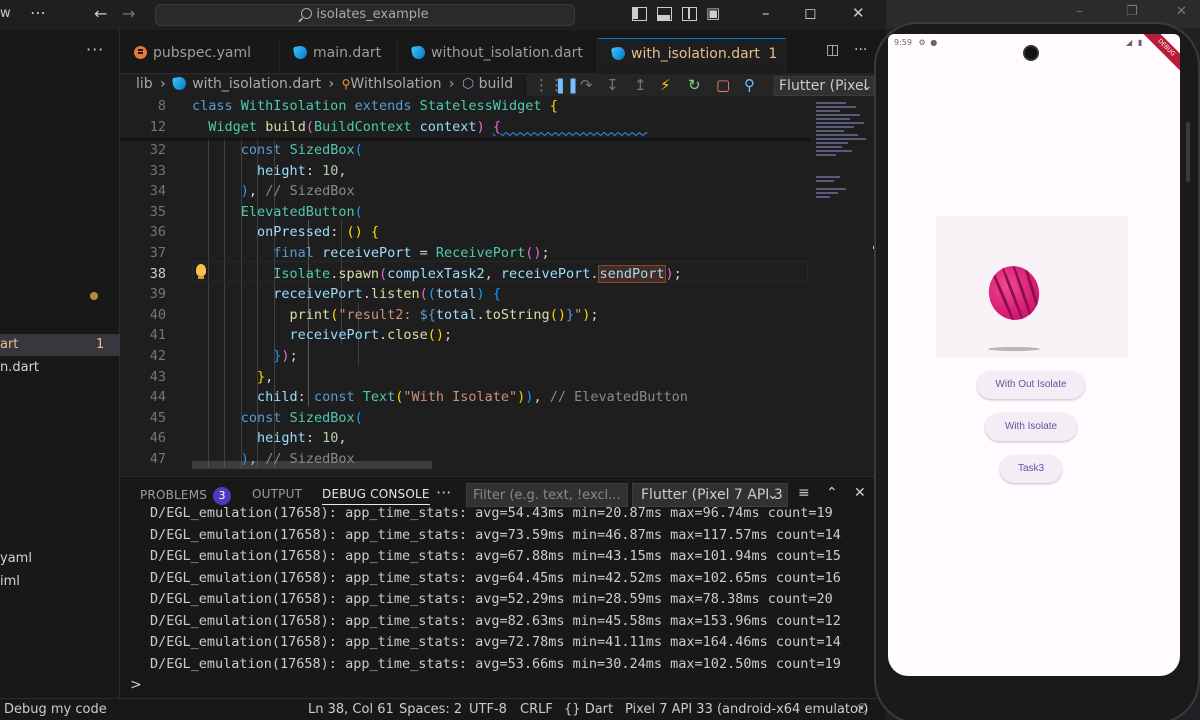  What do you see at coordinates (749, 85) in the screenshot?
I see `inspect-widget-icon: ⚲` at bounding box center [749, 85].